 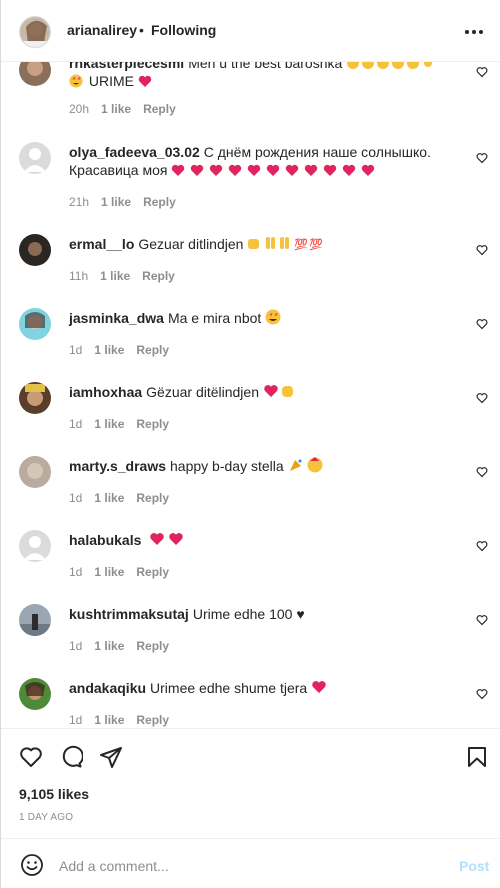 I want to click on comment-meta: 21h 1 like Reply, so click(x=128, y=202).